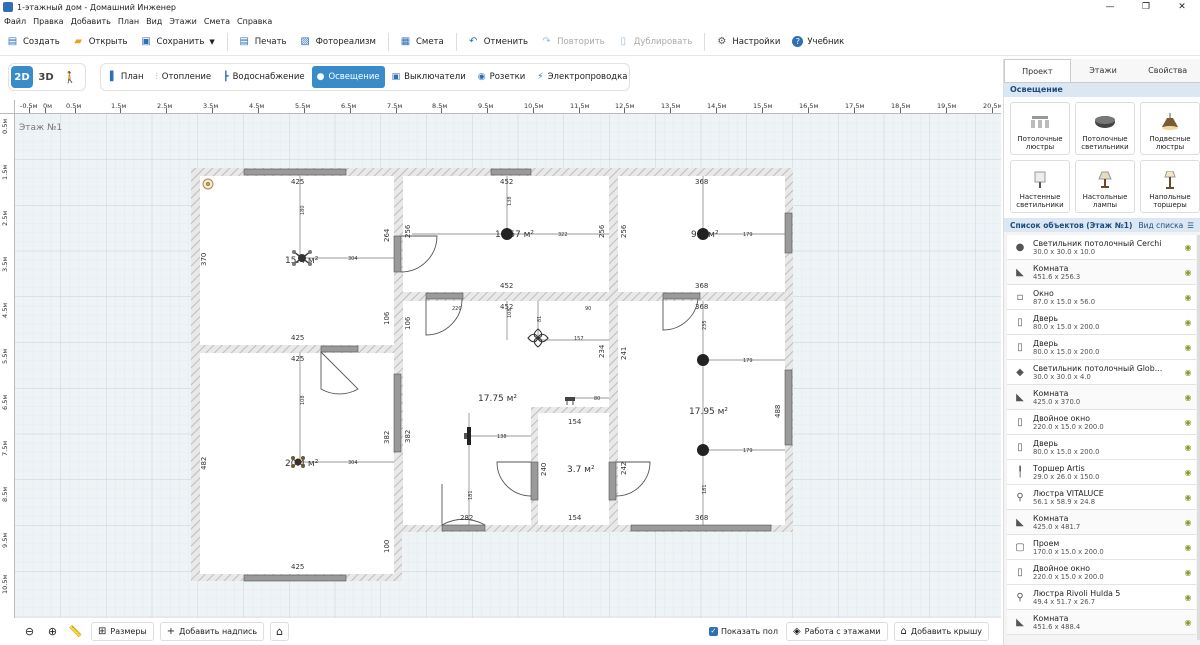  What do you see at coordinates (29, 631) in the screenshot?
I see `zoom-out-icon: ⊖` at bounding box center [29, 631].